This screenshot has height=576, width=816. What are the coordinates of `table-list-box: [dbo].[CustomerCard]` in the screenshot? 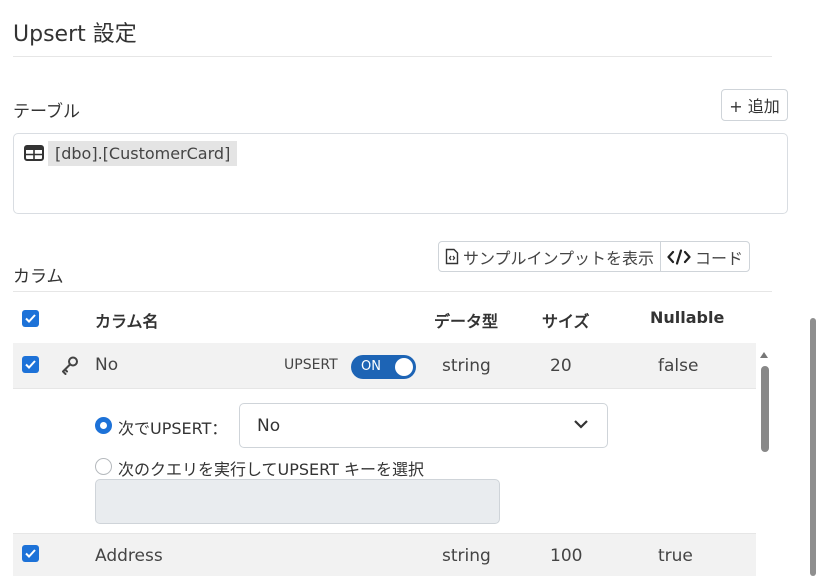 It's located at (400, 173).